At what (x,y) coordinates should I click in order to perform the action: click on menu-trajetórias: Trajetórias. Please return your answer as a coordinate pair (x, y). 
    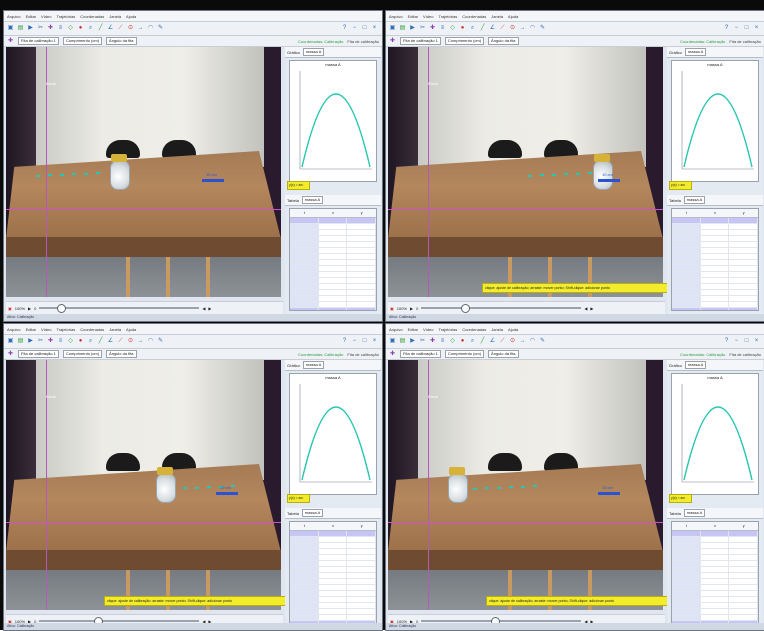
    Looking at the image, I should click on (447, 16).